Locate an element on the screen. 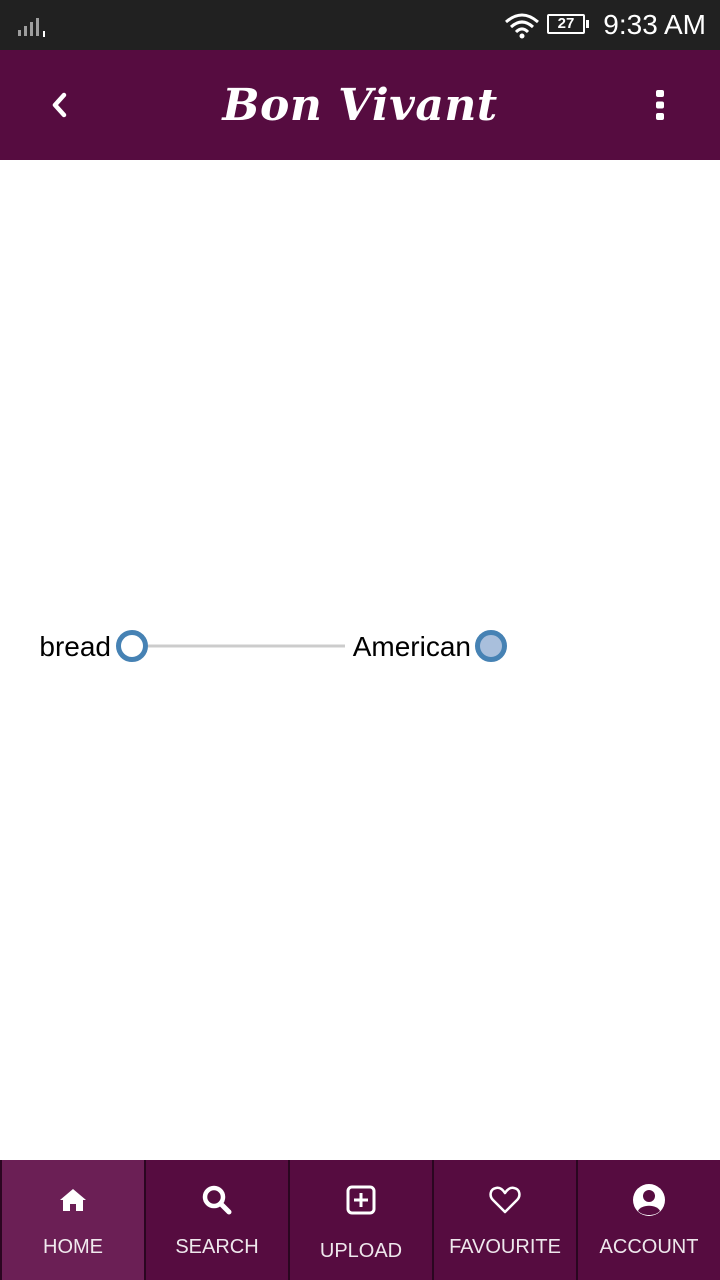 The image size is (720, 1280). node-label-american: American is located at coordinates (412, 646).